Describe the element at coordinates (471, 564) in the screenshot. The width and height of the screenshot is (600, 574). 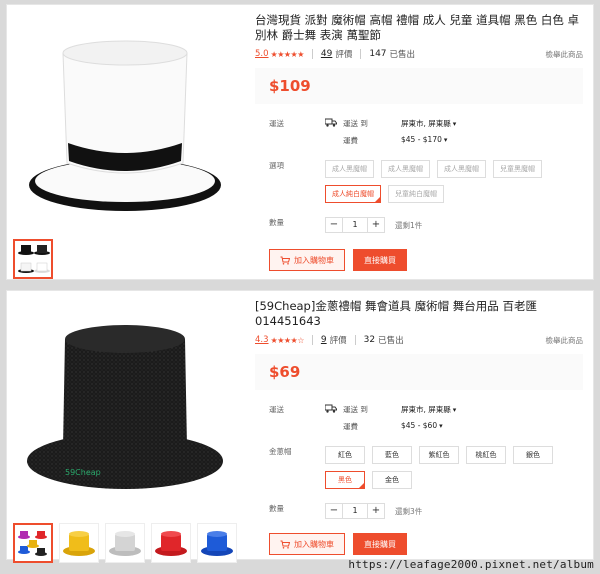
I see `watermark-url: https://leafage2000.pixnet.net/album` at that location.